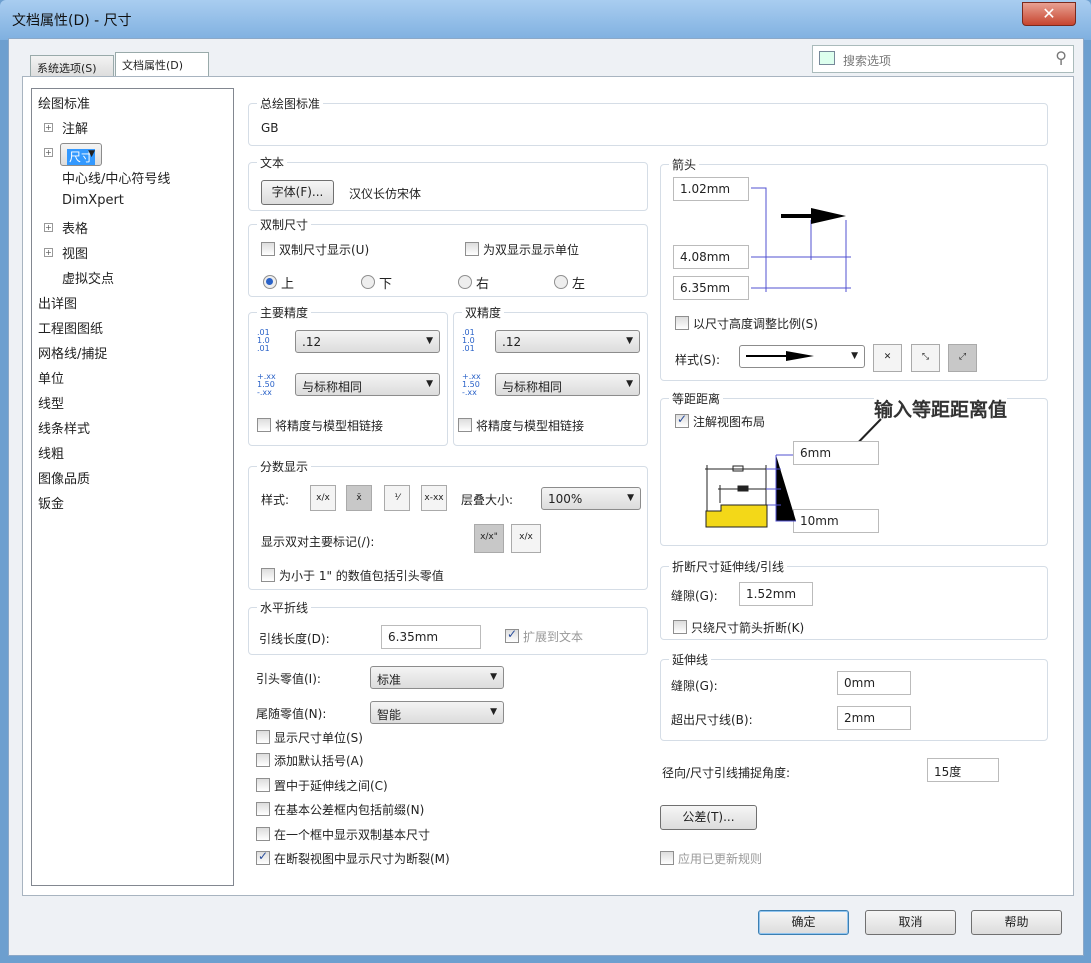  Describe the element at coordinates (278, 282) in the screenshot. I see `radio-top: 上` at that location.